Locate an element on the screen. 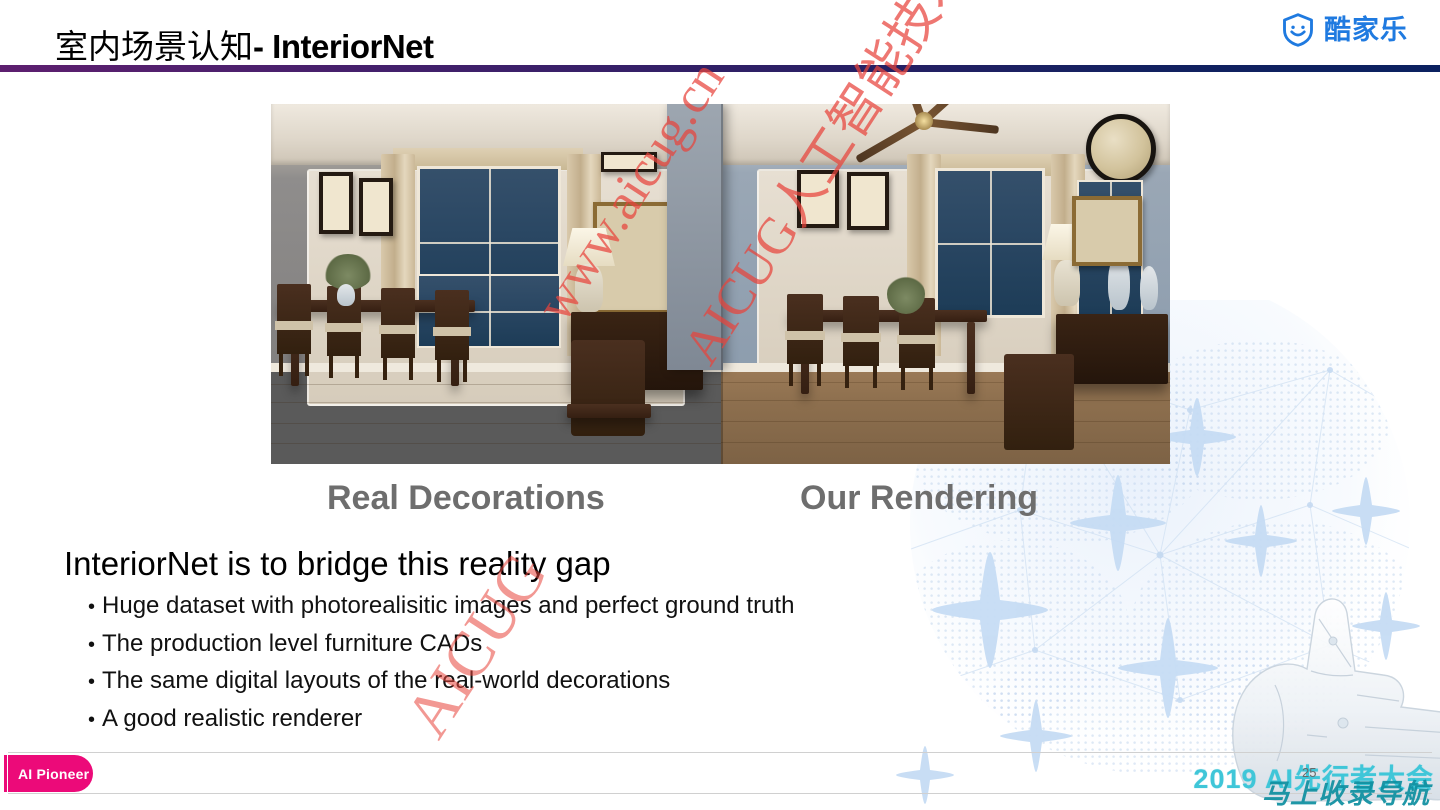 The image size is (1440, 810). room-divider-wall is located at coordinates (695, 237).